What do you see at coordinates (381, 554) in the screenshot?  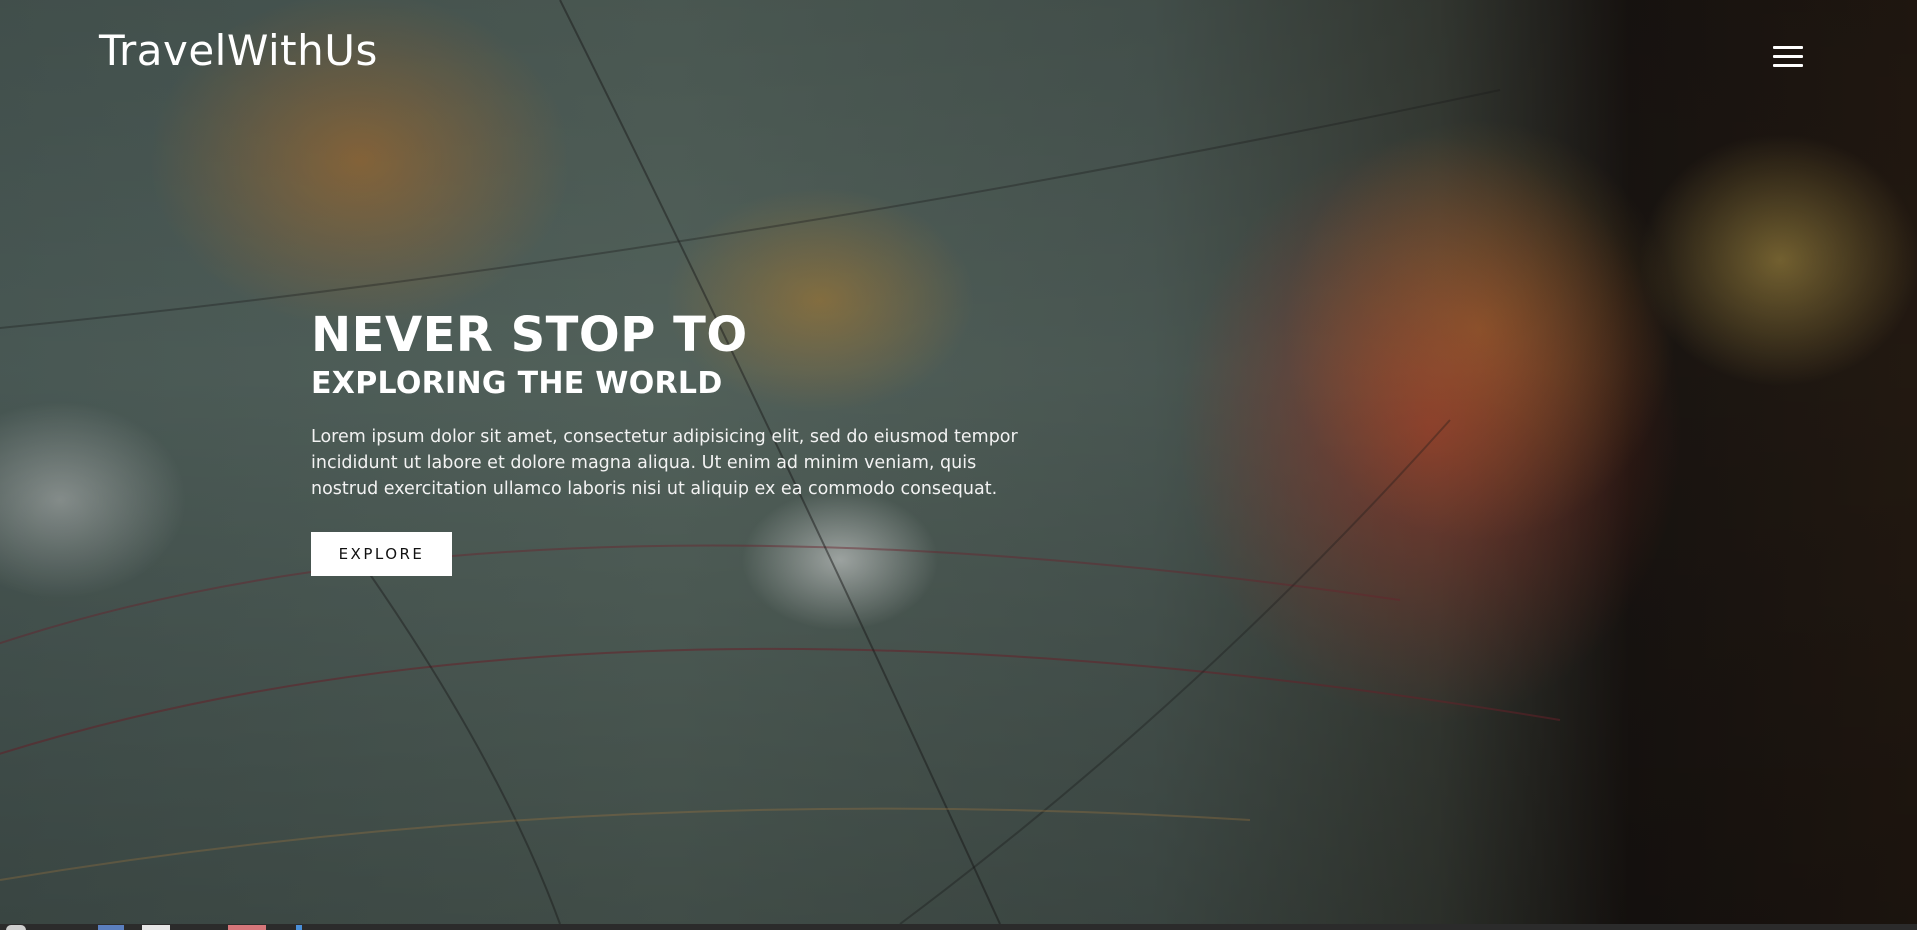 I see `explore-button: EXPLORE` at bounding box center [381, 554].